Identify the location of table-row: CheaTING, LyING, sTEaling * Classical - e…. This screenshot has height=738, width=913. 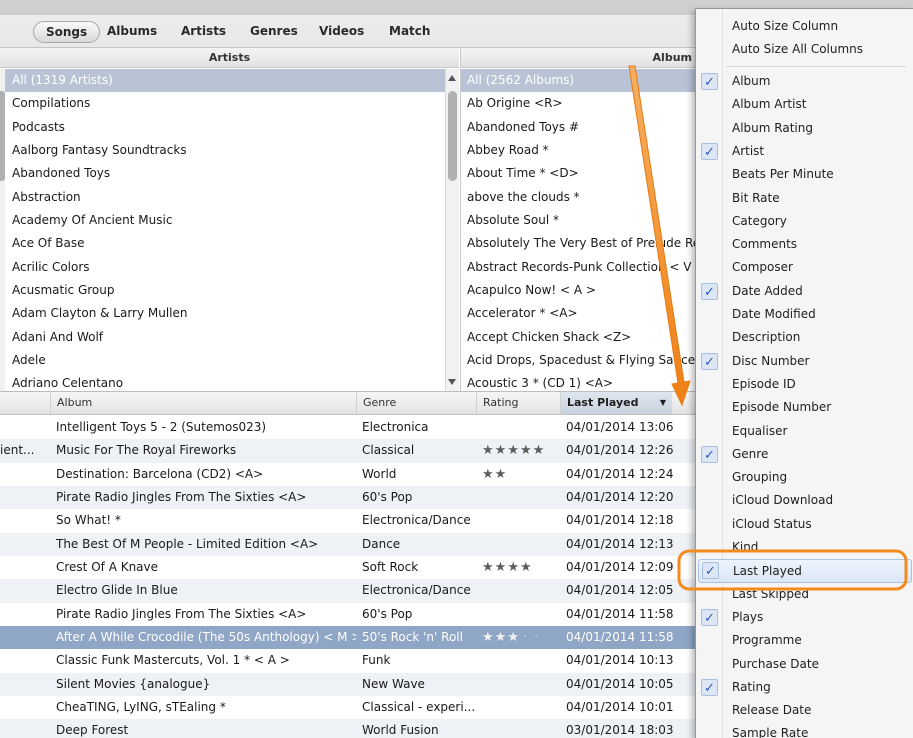
(350, 707).